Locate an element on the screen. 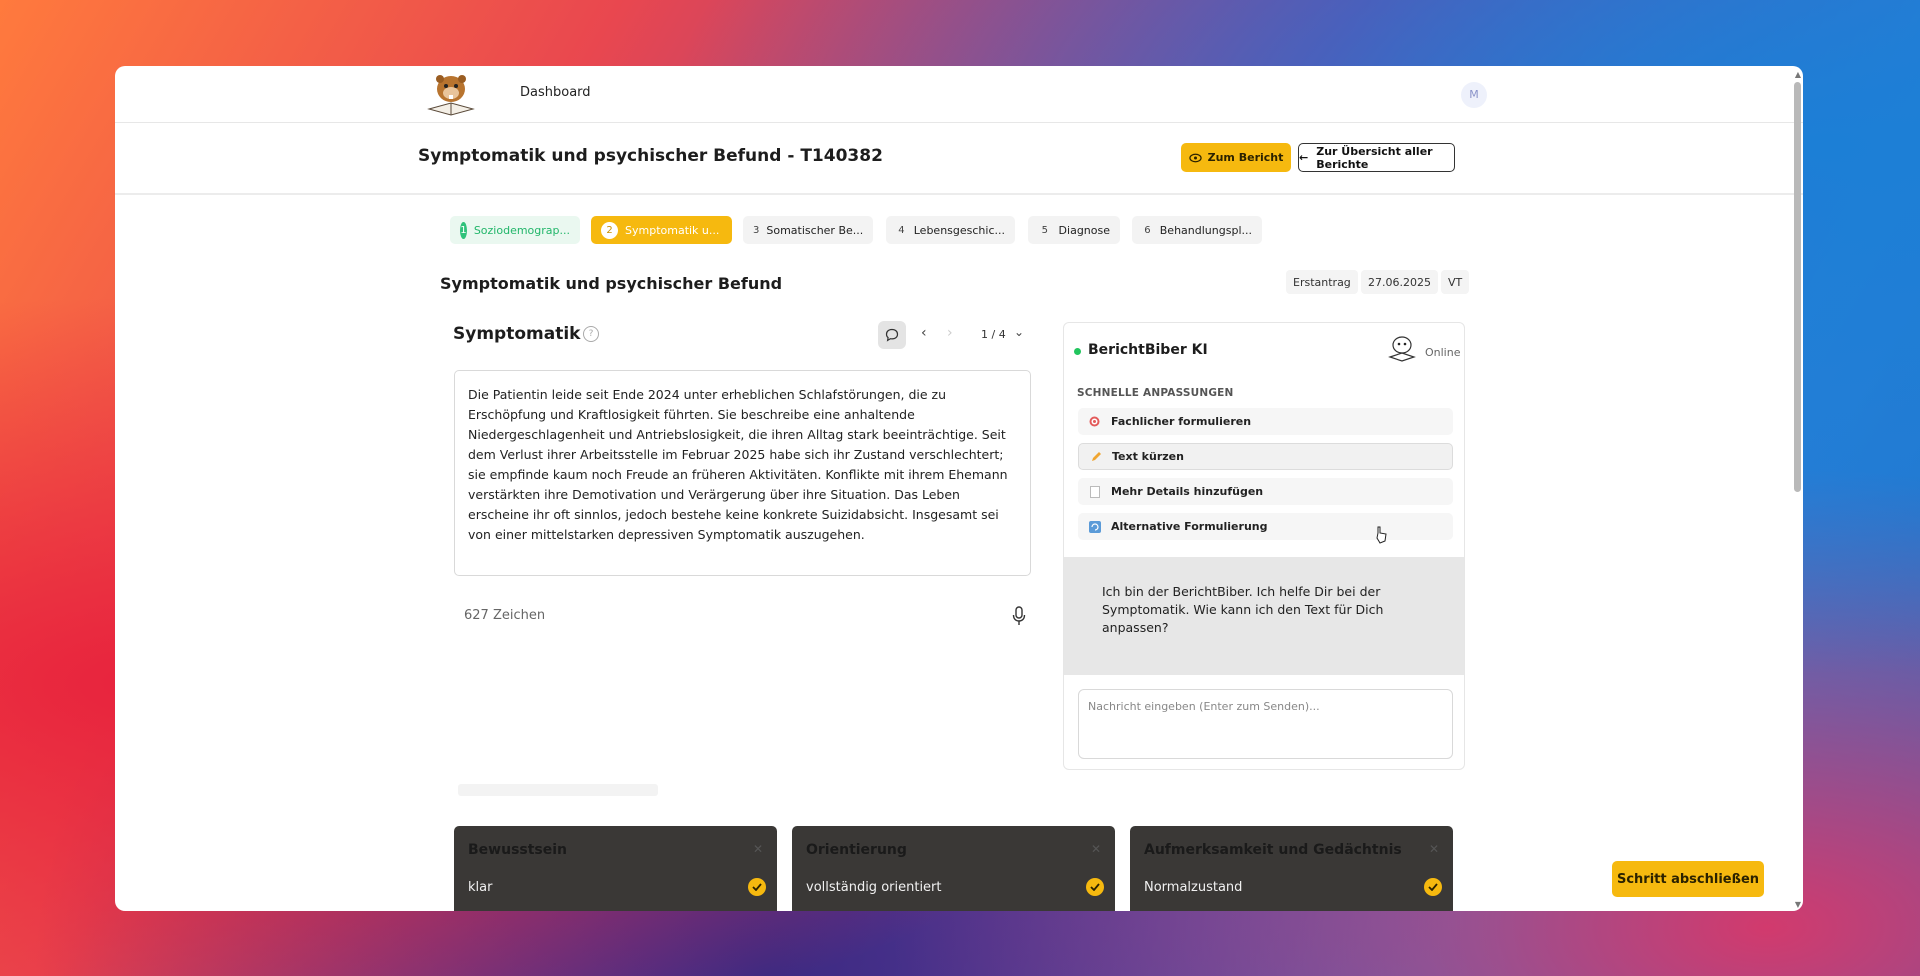 Image resolution: width=1920 pixels, height=976 pixels. nav-dashboard-link: Dashboard is located at coordinates (555, 92).